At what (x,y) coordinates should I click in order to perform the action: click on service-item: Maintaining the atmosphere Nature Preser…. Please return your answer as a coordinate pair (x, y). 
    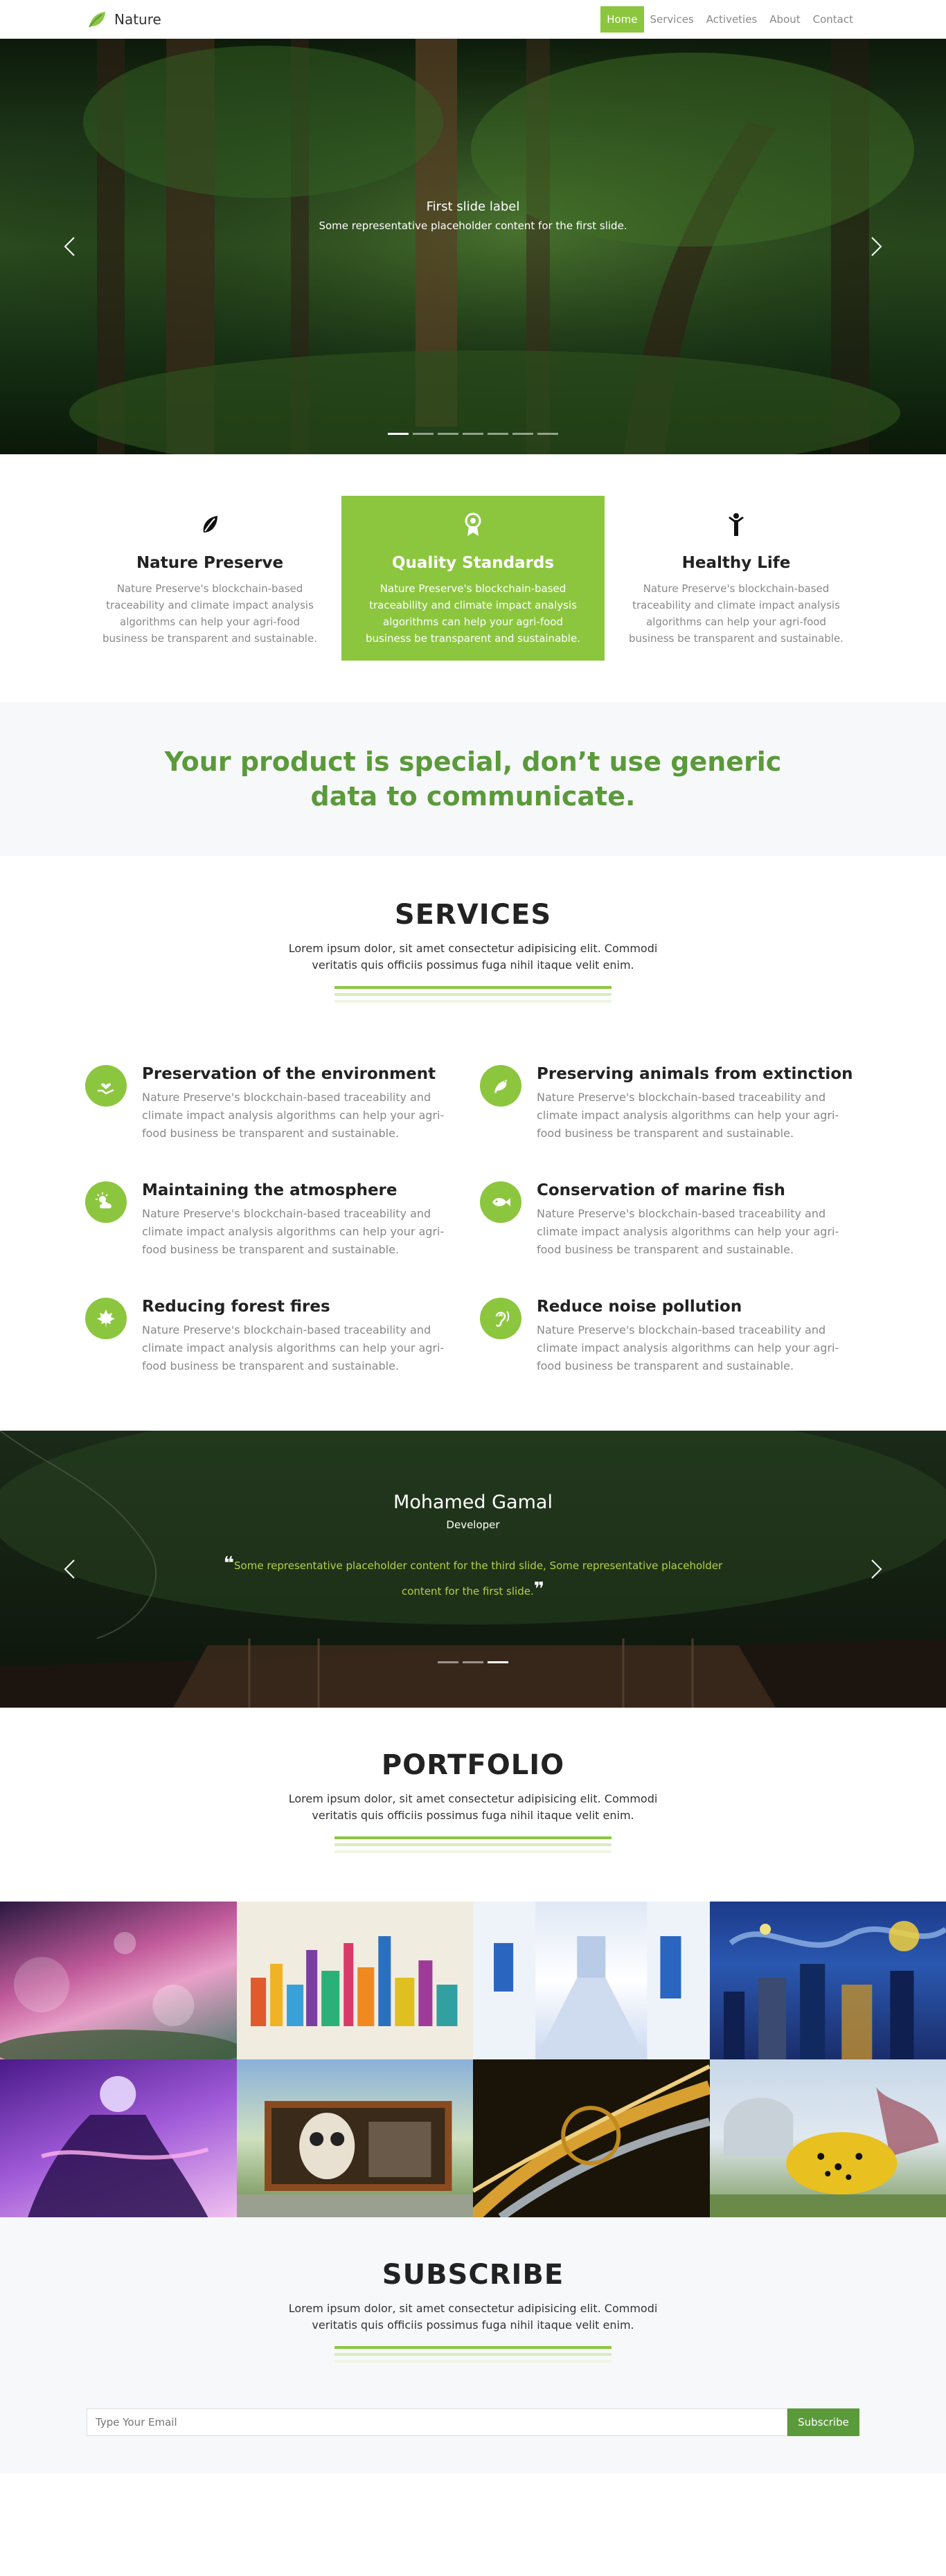
    Looking at the image, I should click on (275, 1220).